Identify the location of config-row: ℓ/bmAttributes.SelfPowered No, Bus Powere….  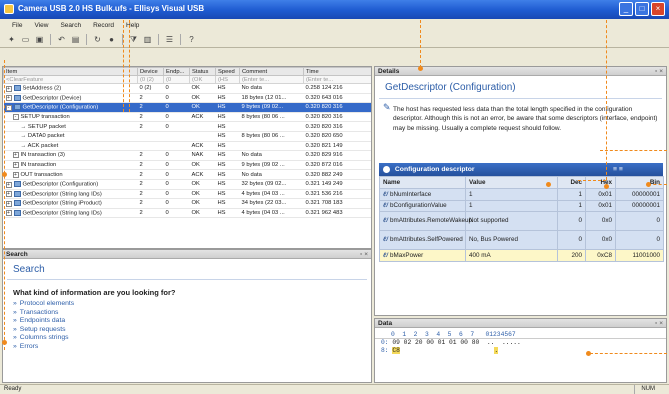
(521, 240).